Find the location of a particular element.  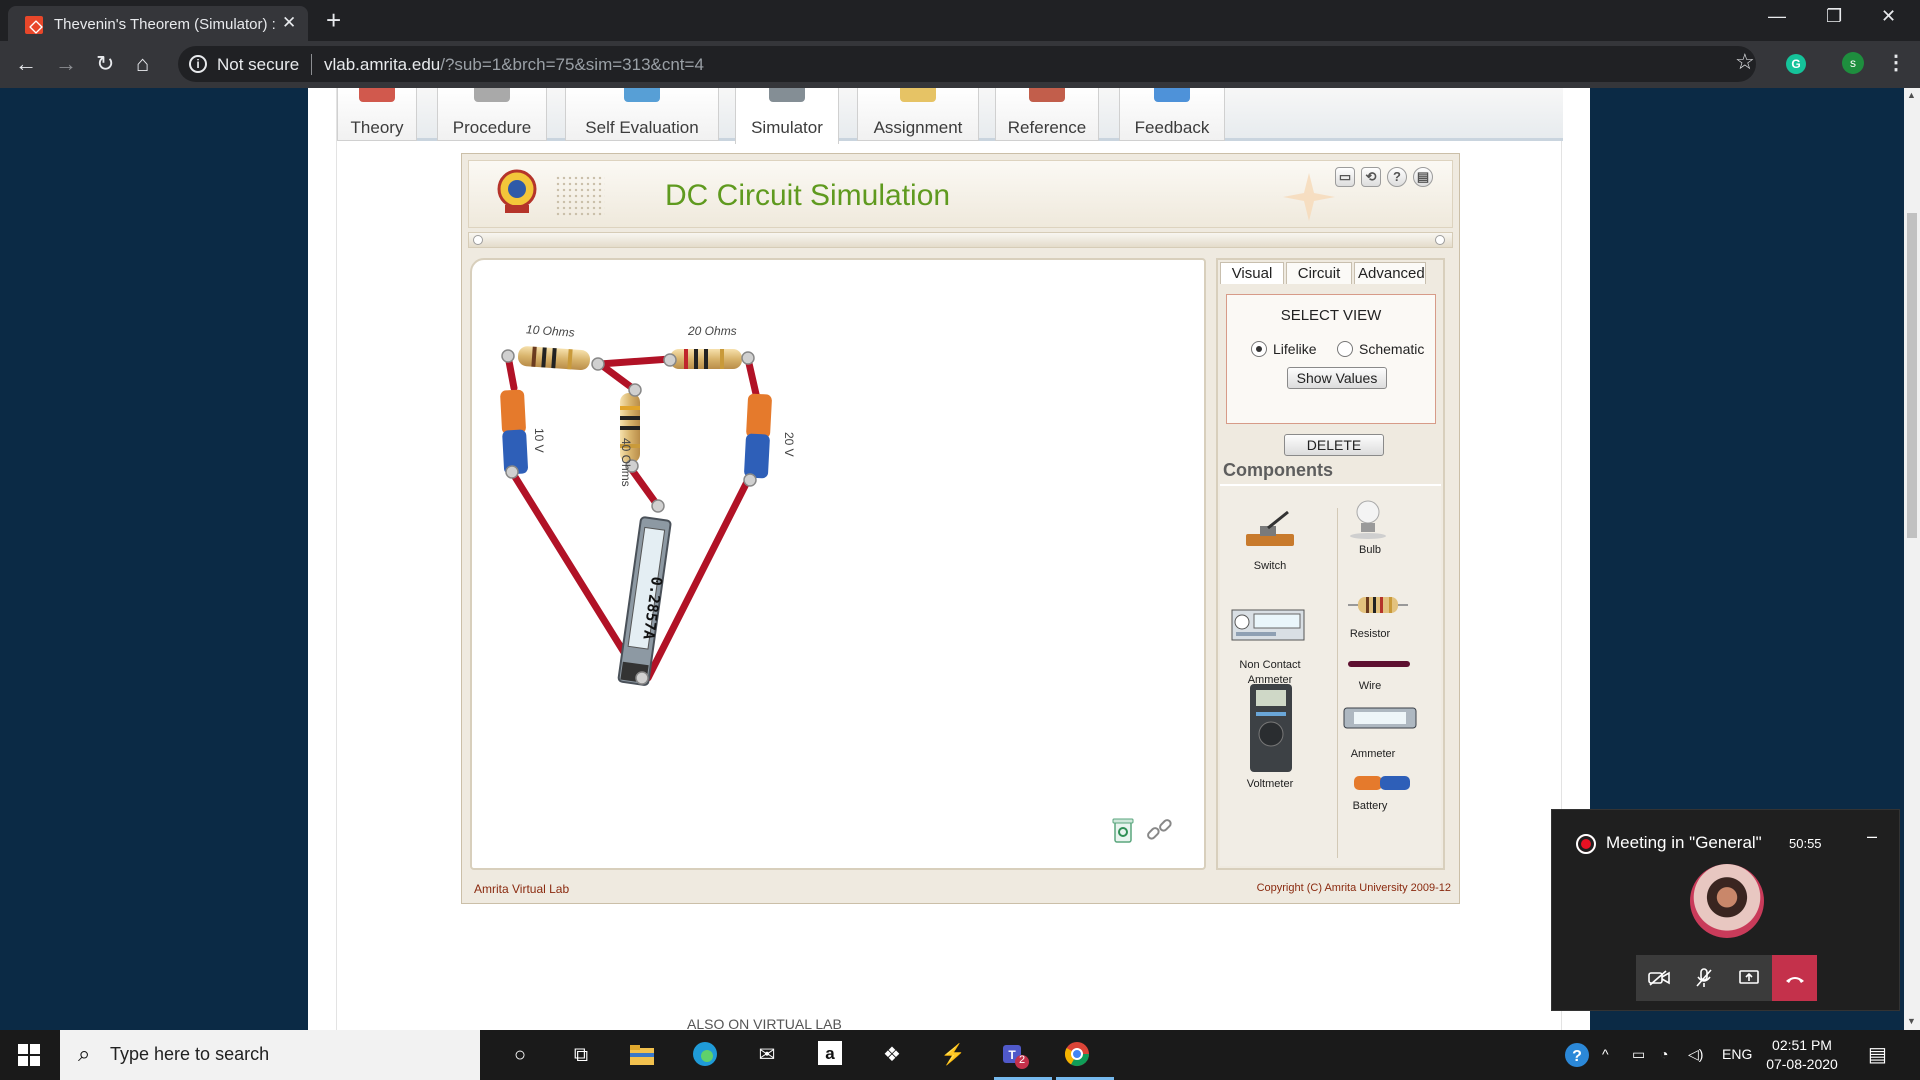

ammeter-icon is located at coordinates (1380, 718).